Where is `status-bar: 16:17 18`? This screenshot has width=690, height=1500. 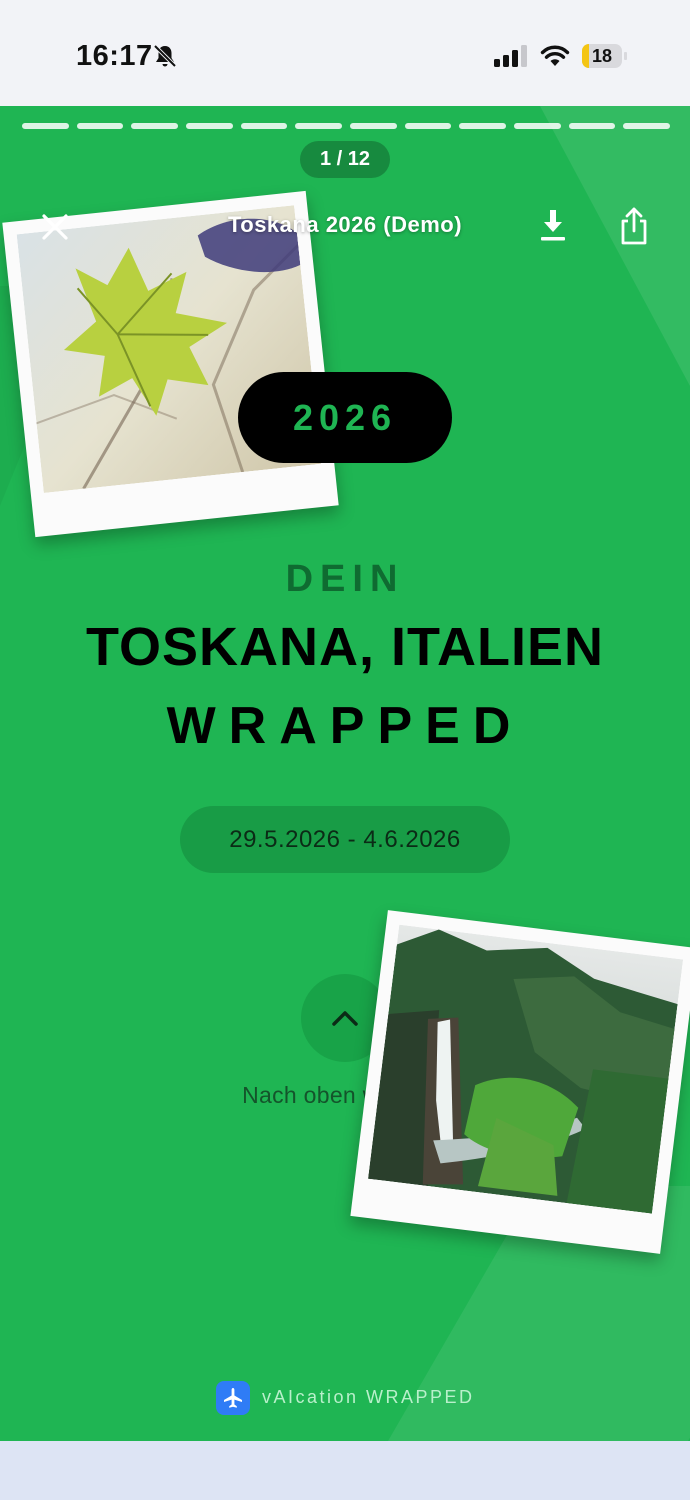
status-bar: 16:17 18 is located at coordinates (345, 53).